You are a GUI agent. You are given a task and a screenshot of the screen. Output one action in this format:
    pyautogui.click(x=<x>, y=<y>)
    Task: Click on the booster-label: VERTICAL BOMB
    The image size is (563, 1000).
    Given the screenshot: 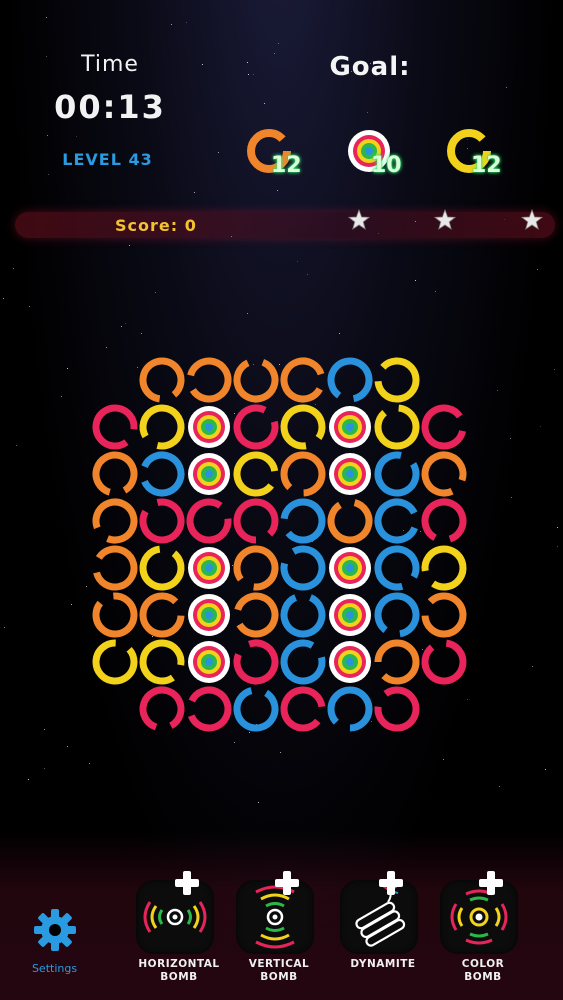 What is the action you would take?
    pyautogui.click(x=279, y=971)
    